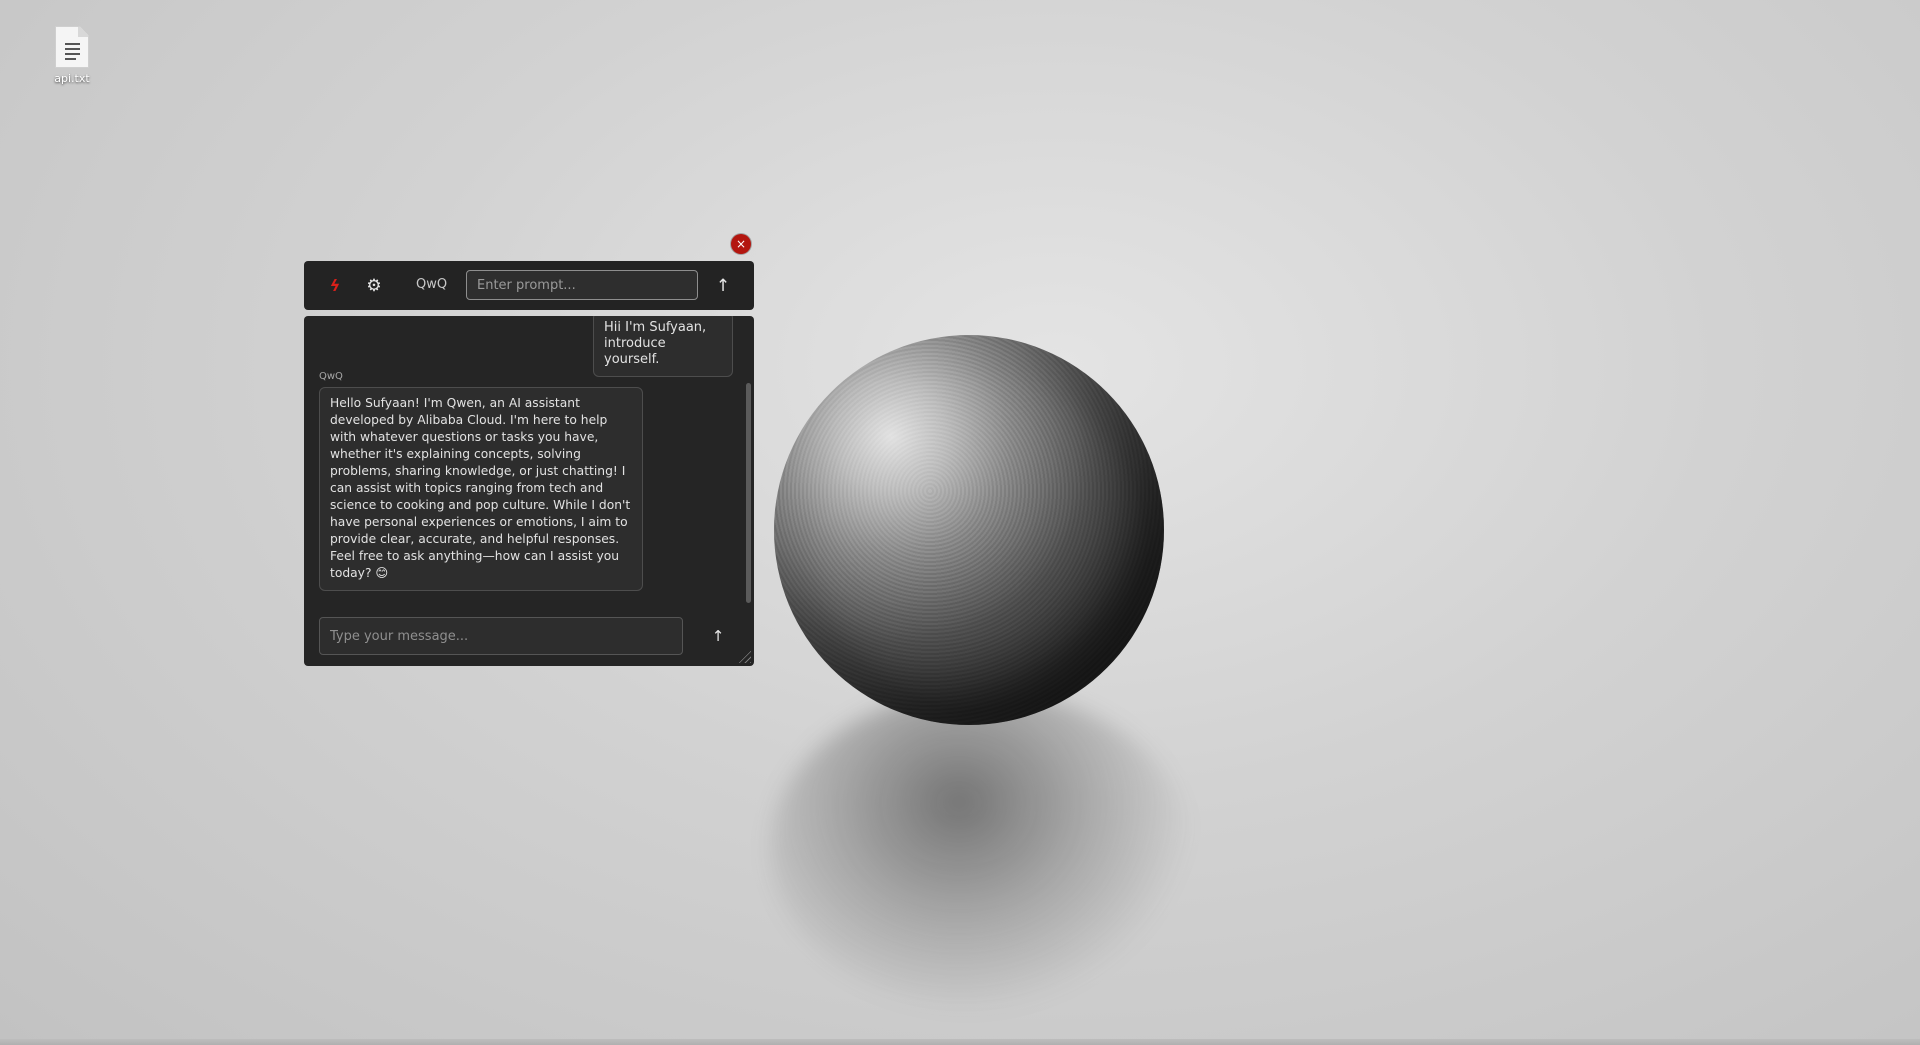 The height and width of the screenshot is (1045, 1920). I want to click on close-button: ×, so click(741, 244).